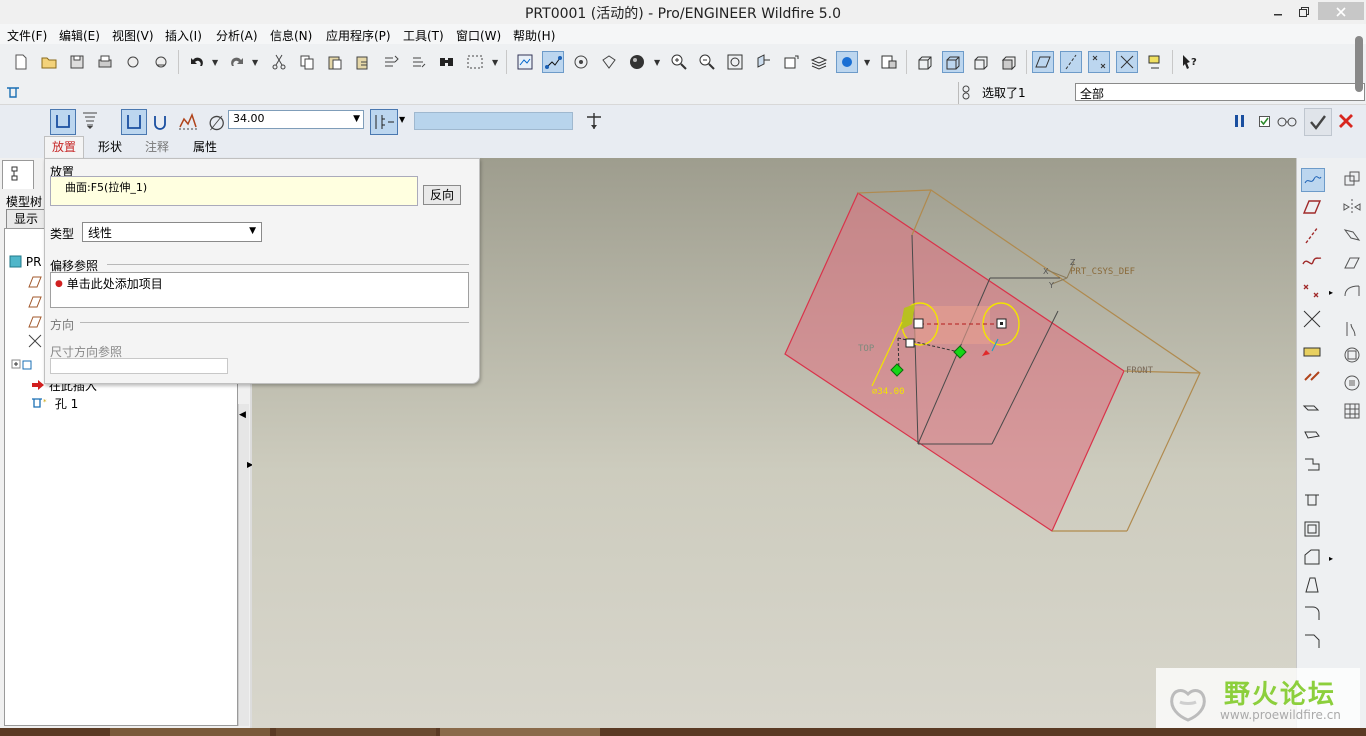 Image resolution: width=1366 pixels, height=736 pixels. Describe the element at coordinates (478, 35) in the screenshot. I see `menu-window: 窗口(W)` at that location.